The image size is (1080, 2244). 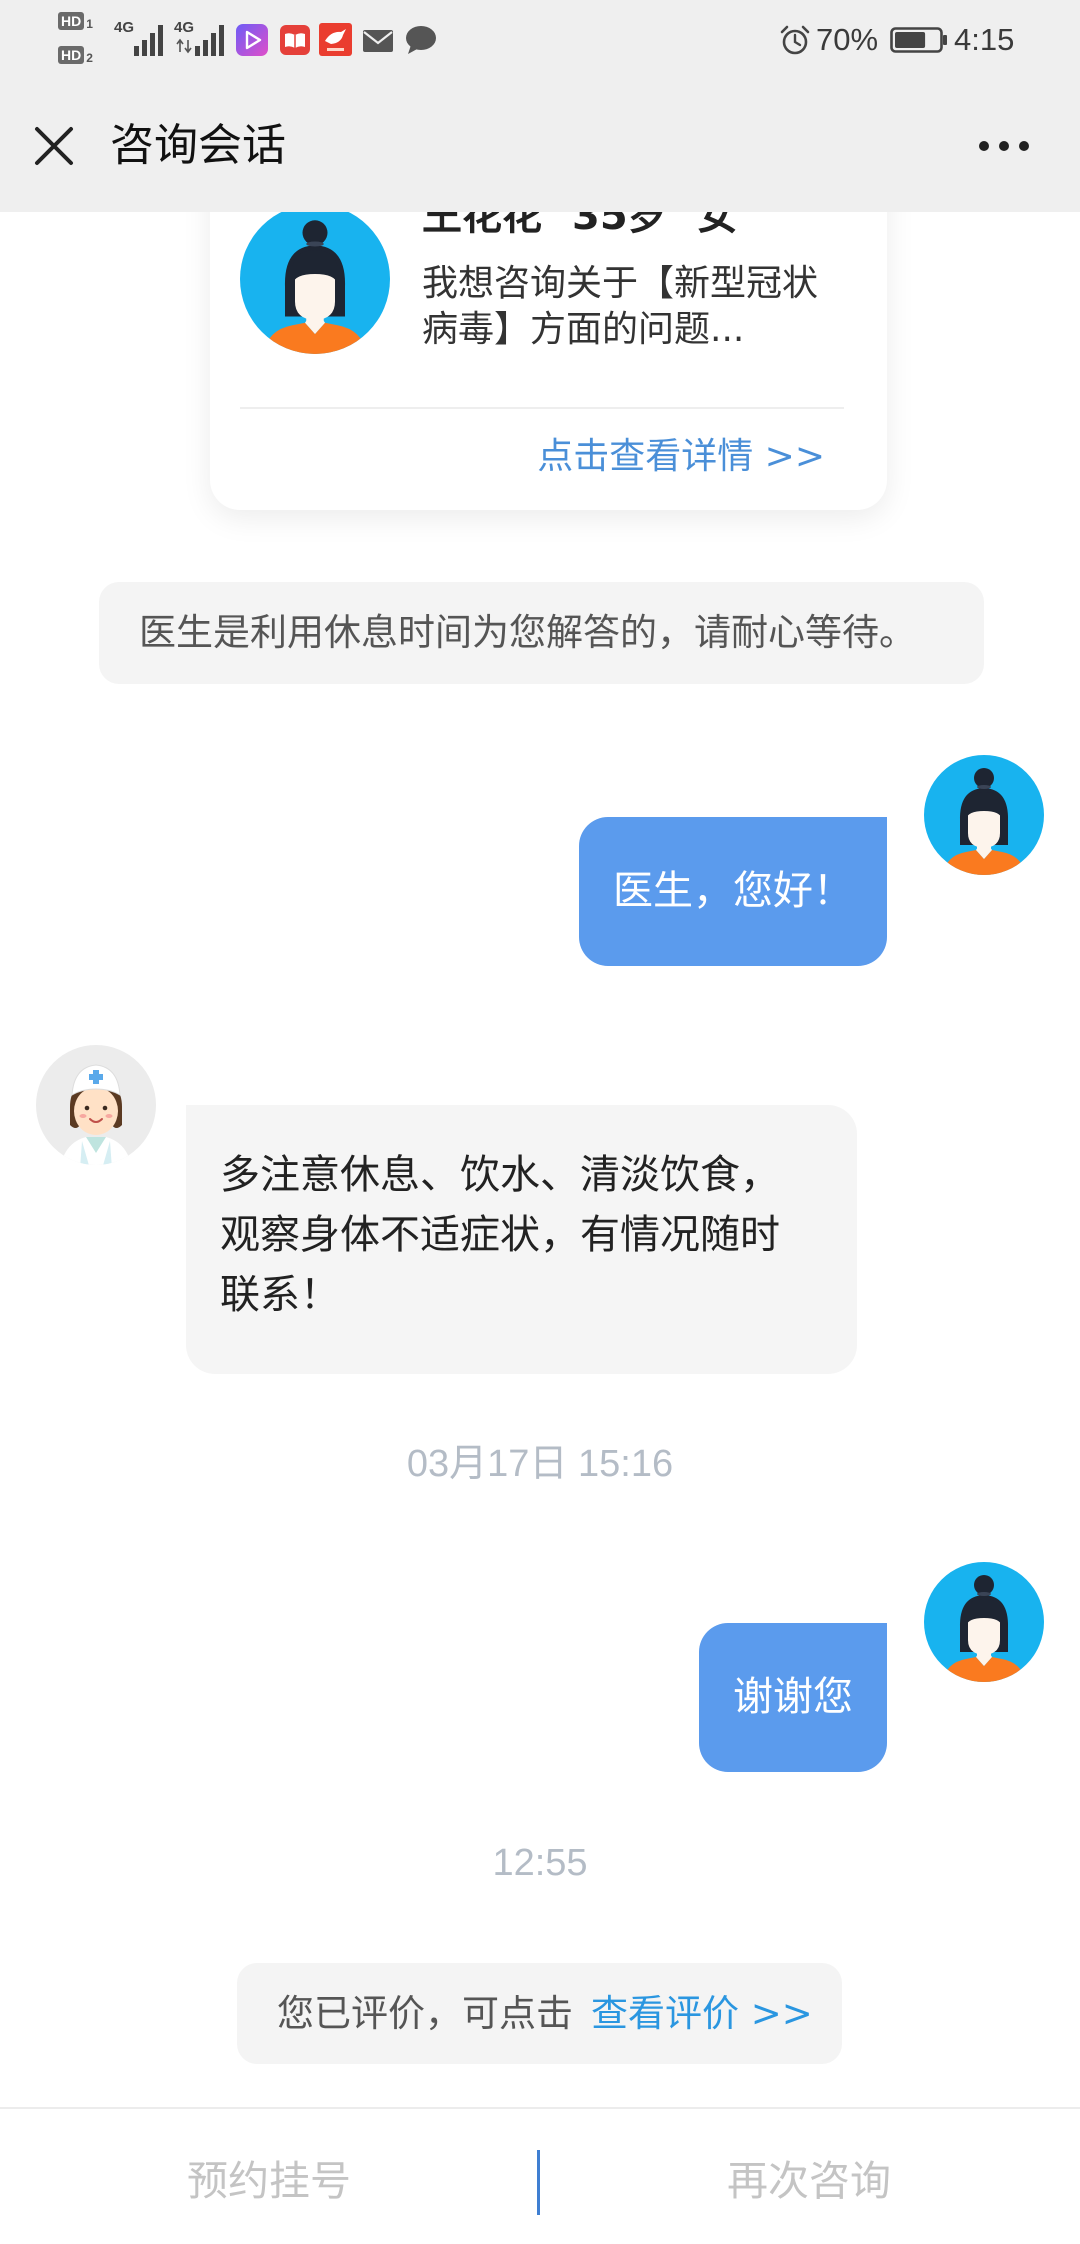 What do you see at coordinates (378, 41) in the screenshot?
I see `mail-icon` at bounding box center [378, 41].